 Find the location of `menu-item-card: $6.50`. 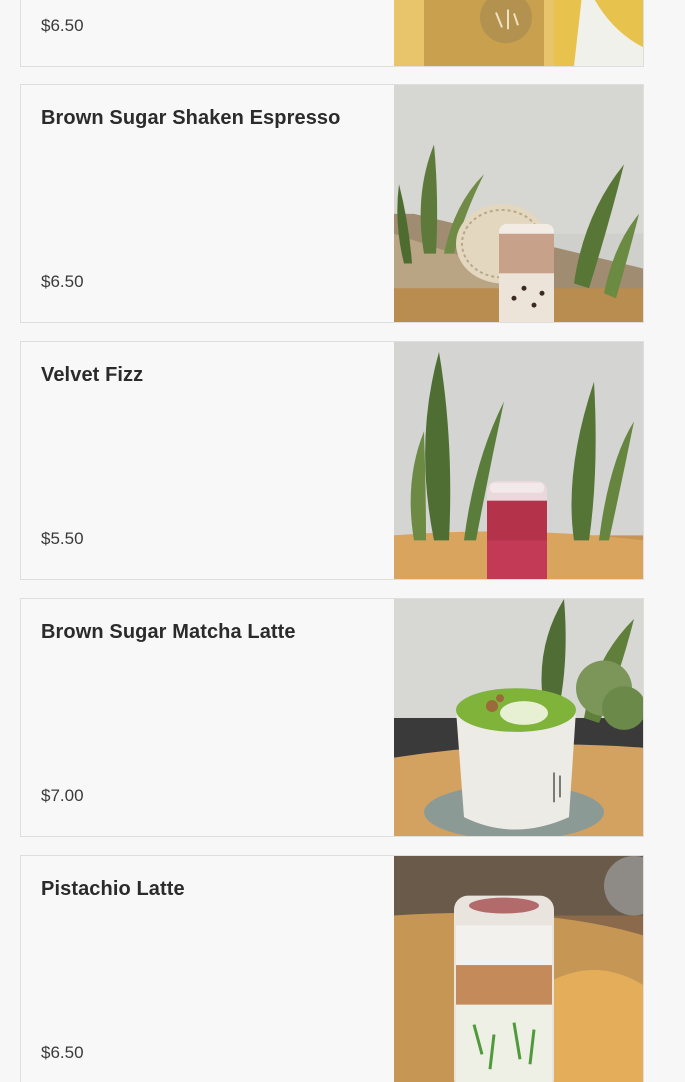

menu-item-card: $6.50 is located at coordinates (332, 33).